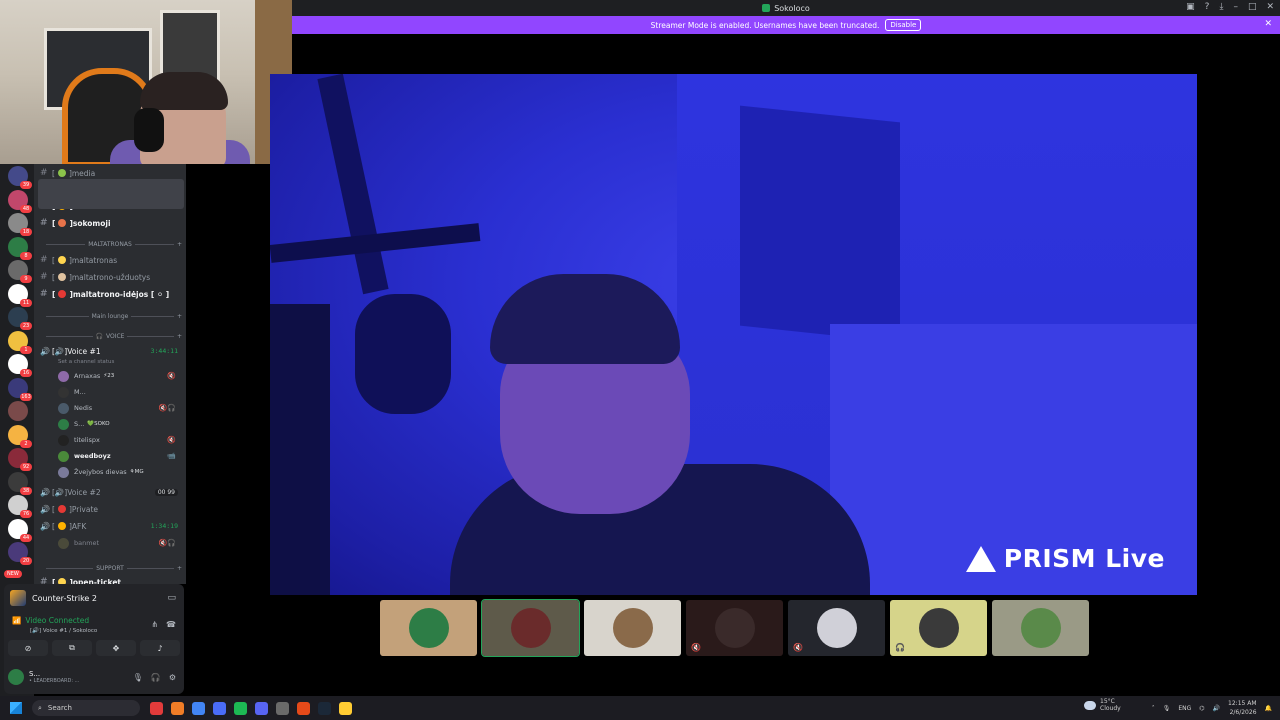 This screenshot has width=1280, height=720. I want to click on server-icon: 1, so click(20, 342).